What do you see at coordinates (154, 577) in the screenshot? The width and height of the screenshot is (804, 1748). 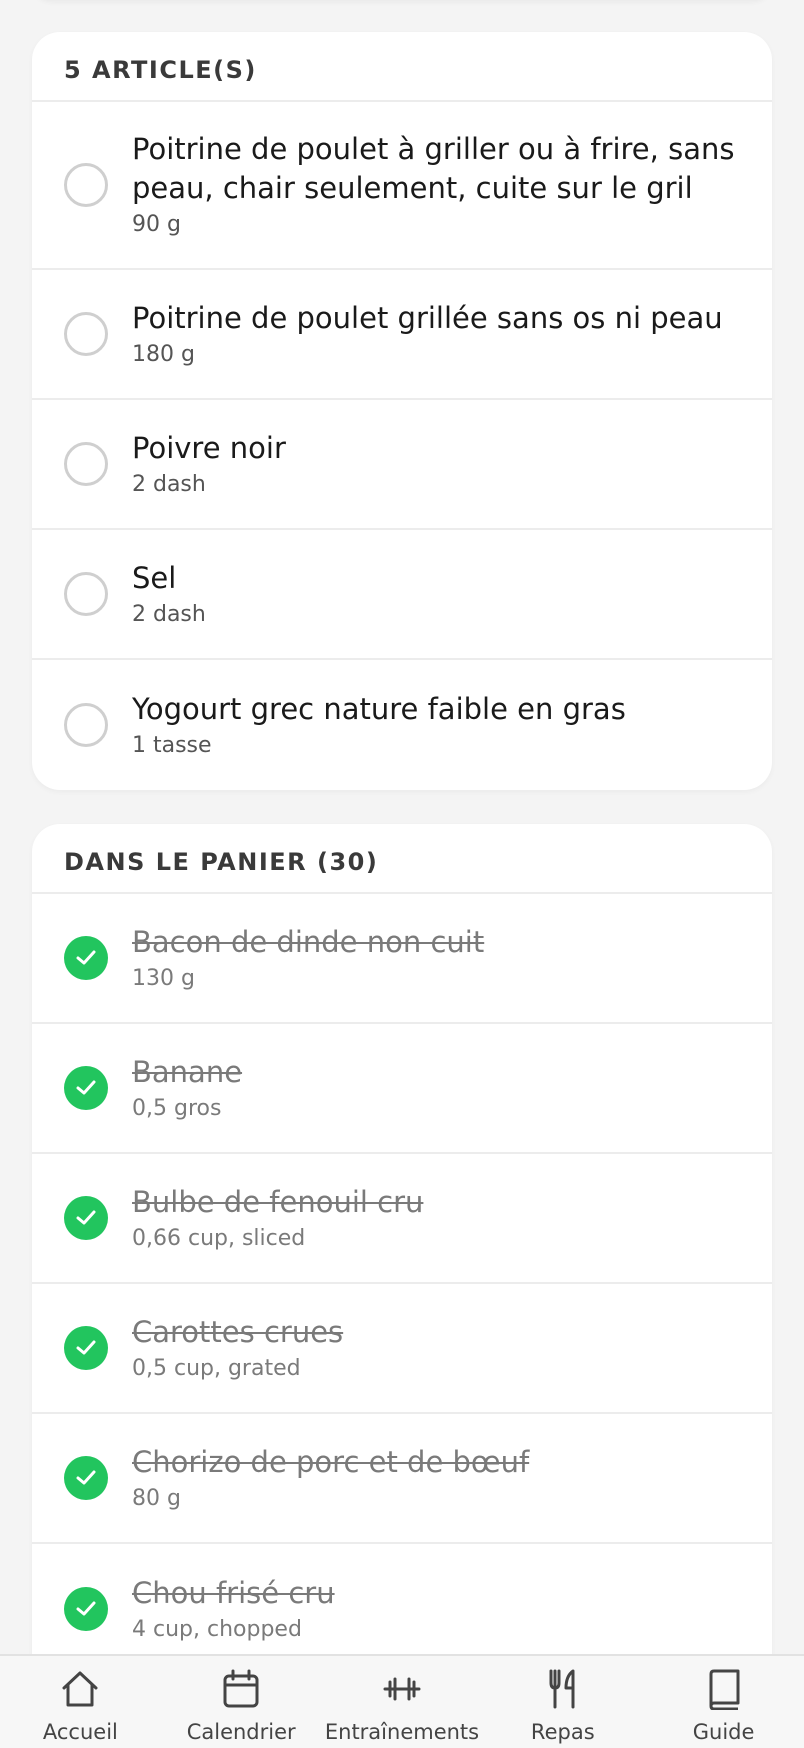 I see `item-name: Sel` at bounding box center [154, 577].